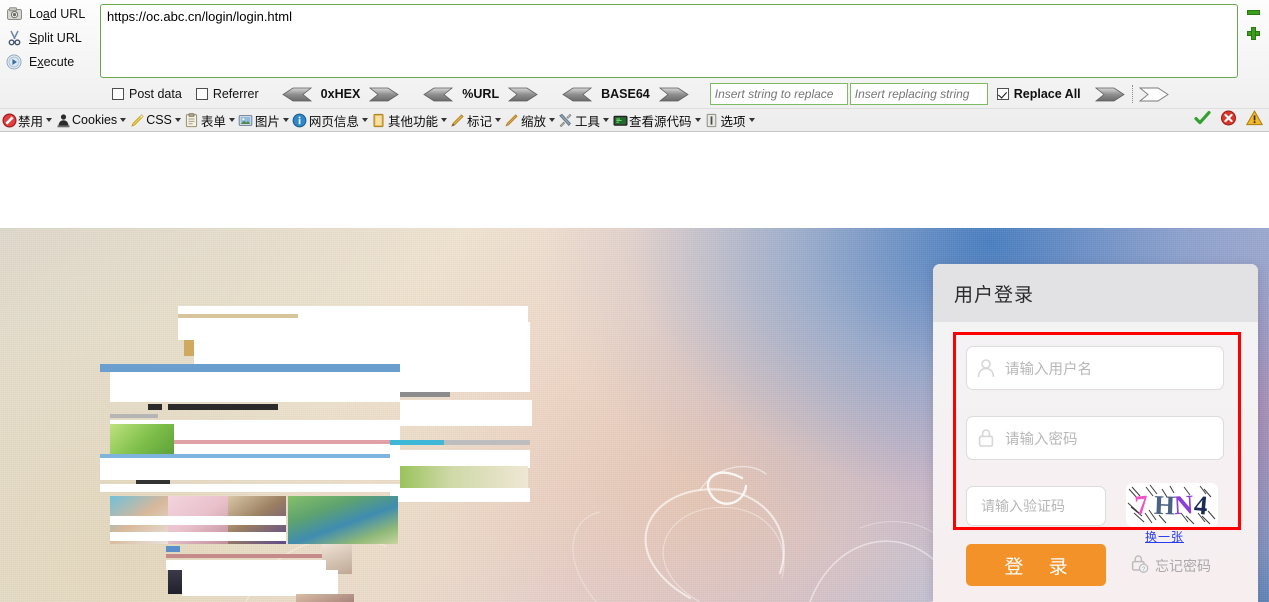 The width and height of the screenshot is (1269, 602). I want to click on hex-encoder-group: 0xHEX, so click(341, 94).